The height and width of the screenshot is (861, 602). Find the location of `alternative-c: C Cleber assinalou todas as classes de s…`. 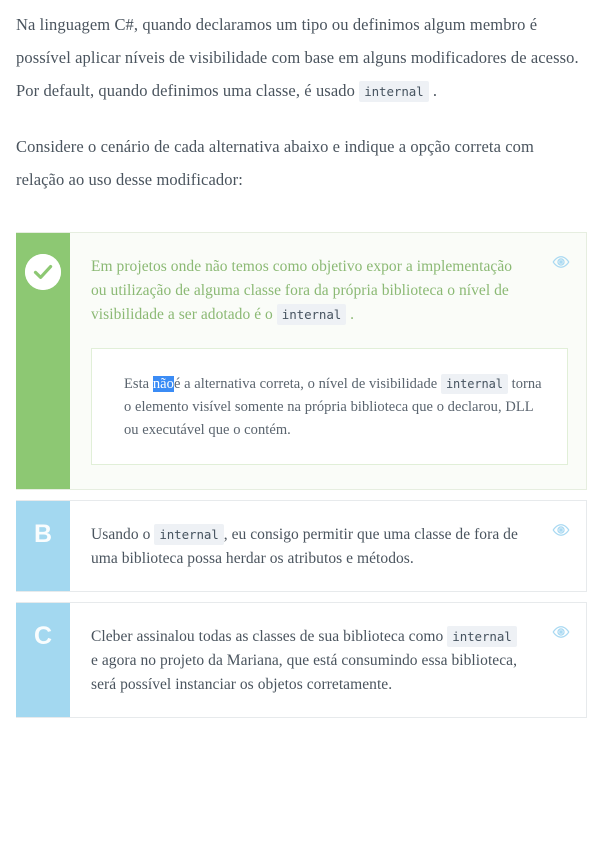

alternative-c: C Cleber assinalou todas as classes de s… is located at coordinates (301, 660).